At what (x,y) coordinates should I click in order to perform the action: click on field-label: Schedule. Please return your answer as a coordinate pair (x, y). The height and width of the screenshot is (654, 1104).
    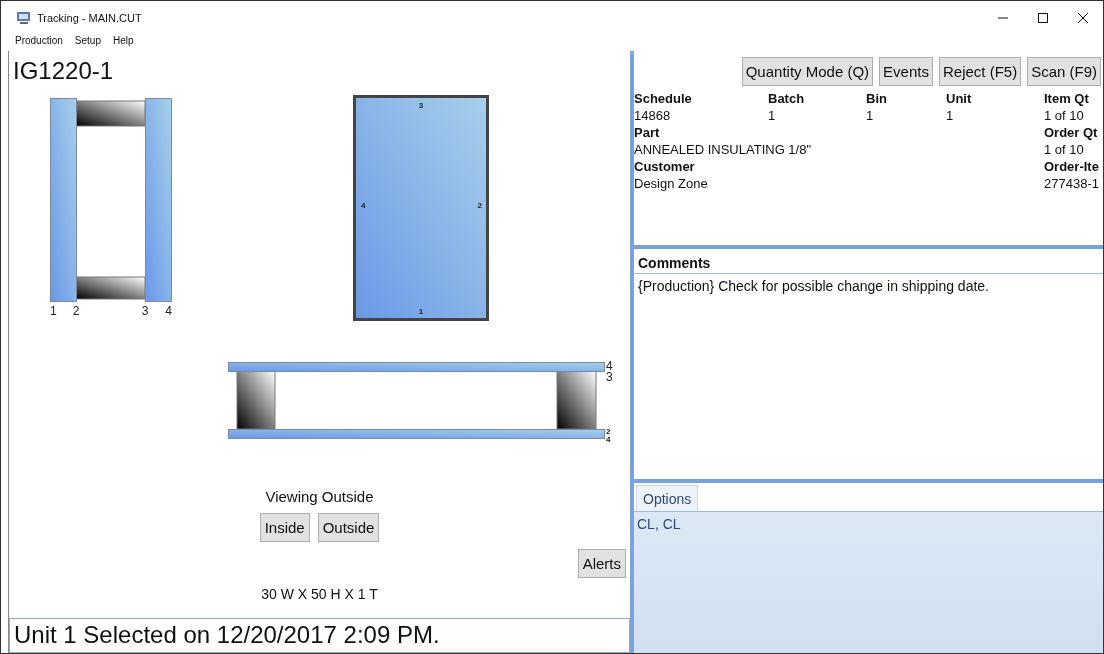
    Looking at the image, I should click on (663, 98).